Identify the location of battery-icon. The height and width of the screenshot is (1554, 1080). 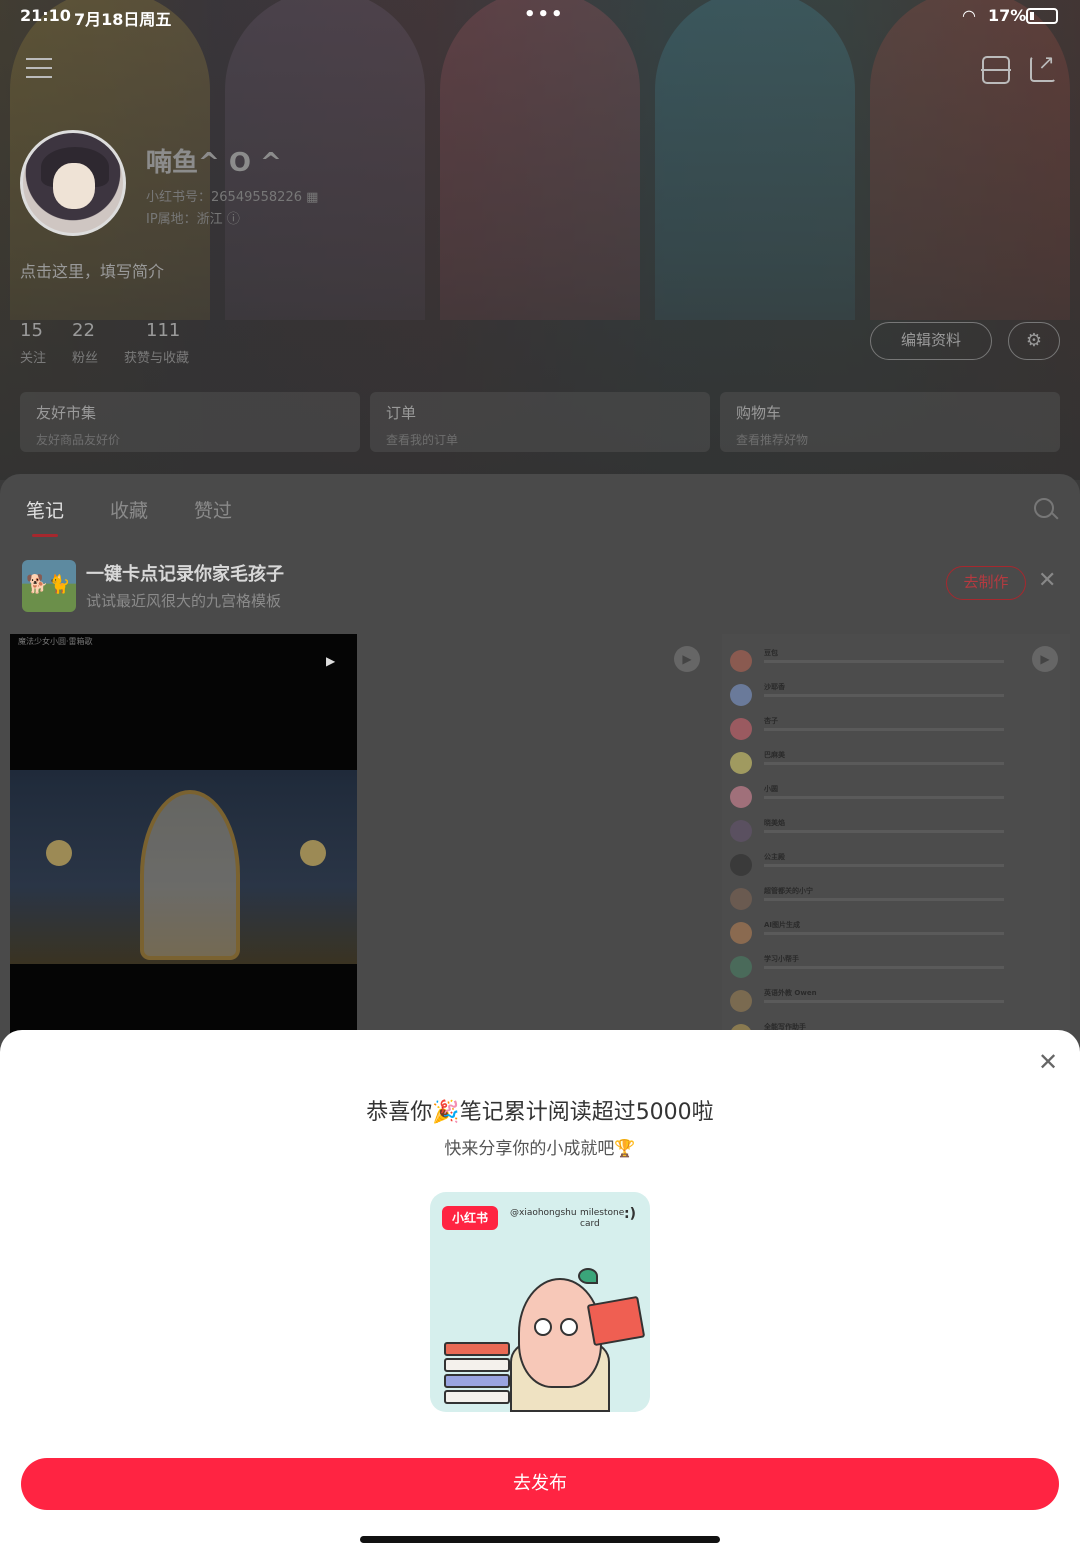
(1042, 16).